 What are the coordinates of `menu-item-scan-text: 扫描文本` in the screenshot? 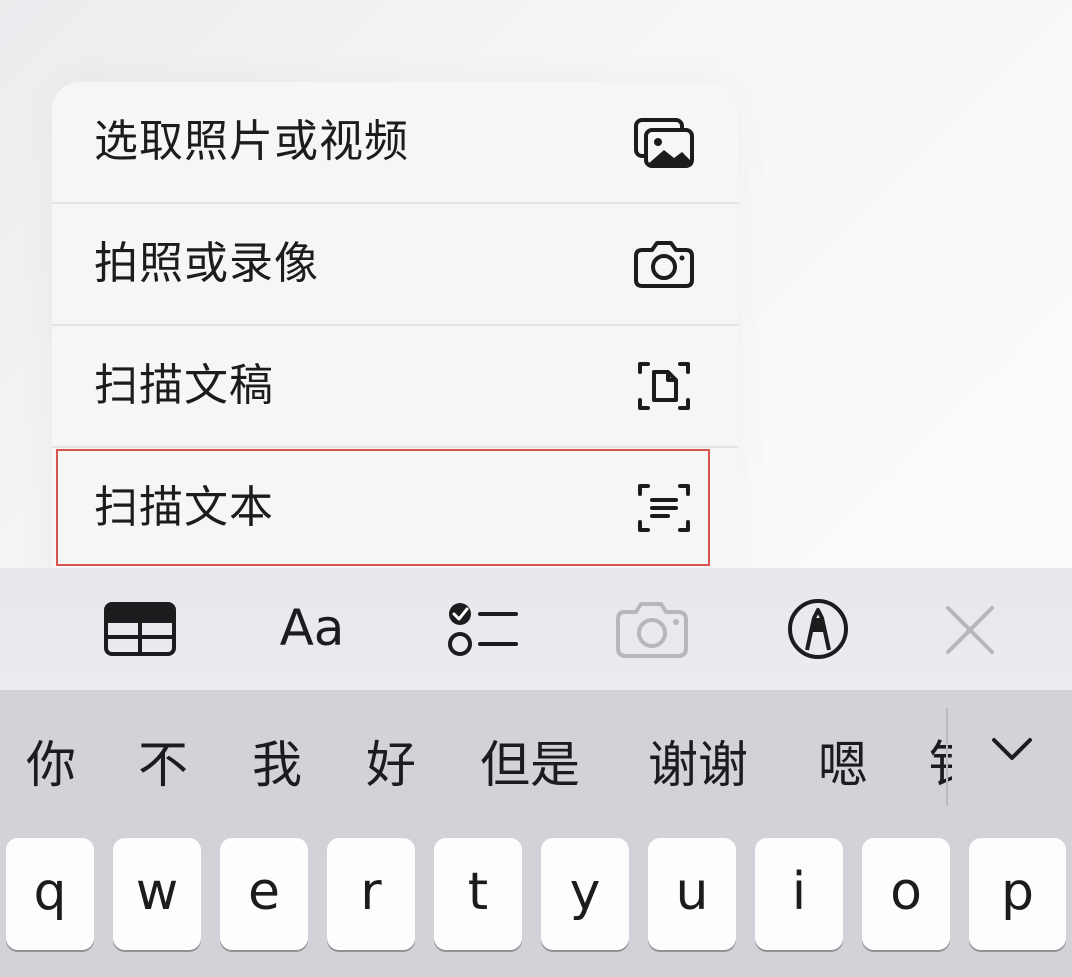 It's located at (395, 508).